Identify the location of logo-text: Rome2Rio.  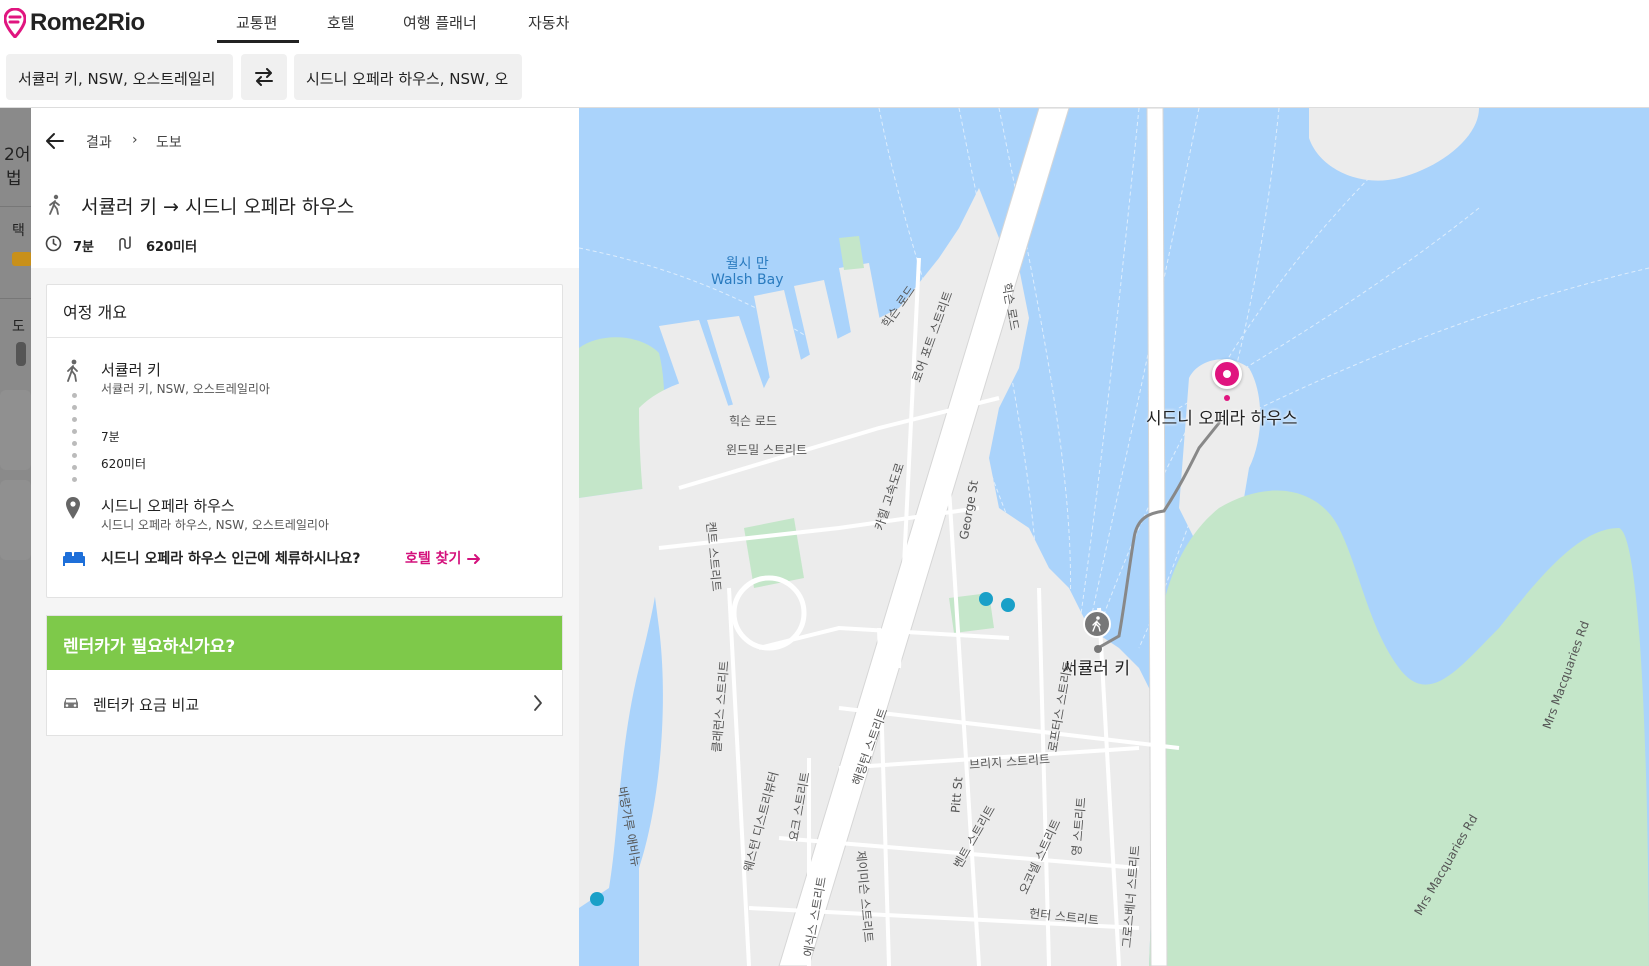
(87, 22).